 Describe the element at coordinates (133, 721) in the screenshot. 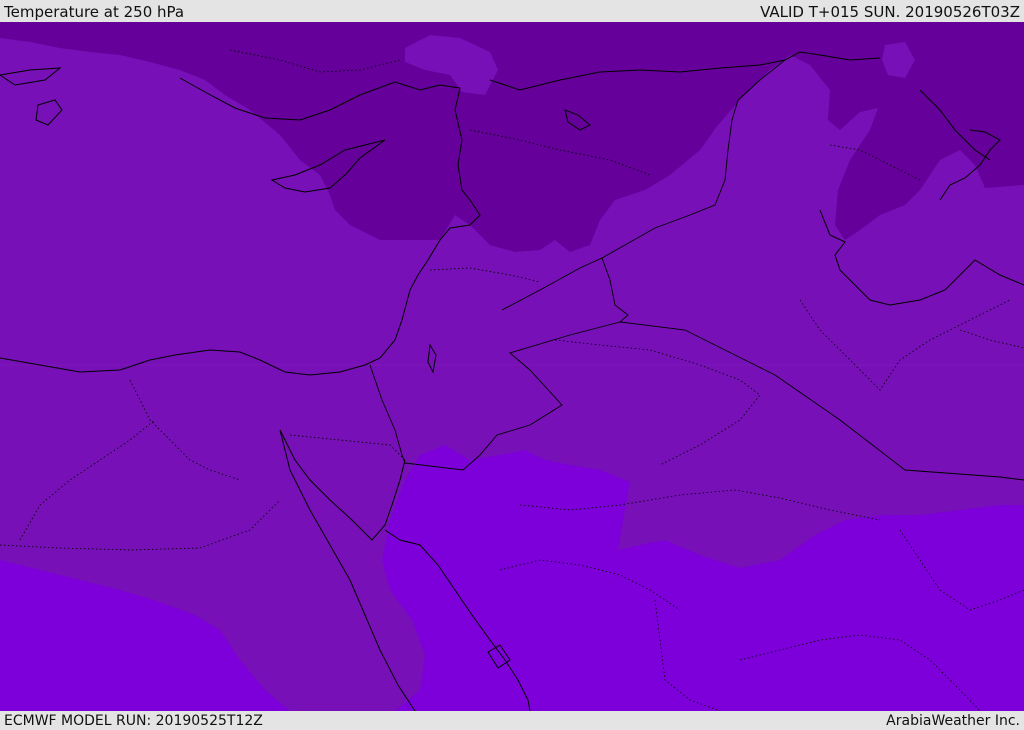

I see `model-run: ECMWF MODEL RUN: 20190525T12Z` at that location.